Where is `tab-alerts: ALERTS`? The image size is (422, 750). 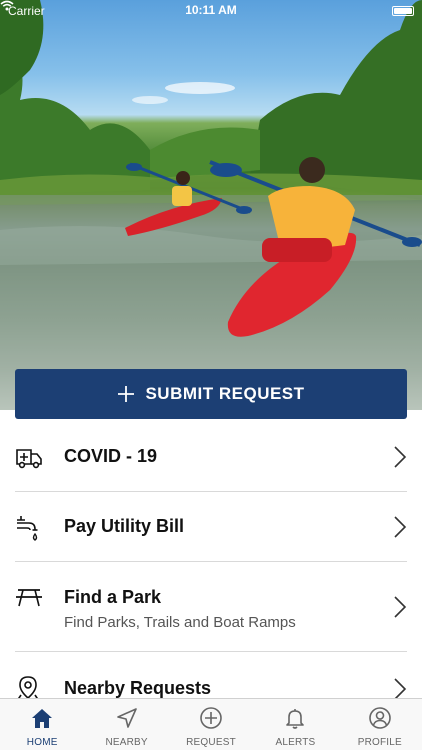 tab-alerts: ALERTS is located at coordinates (295, 724).